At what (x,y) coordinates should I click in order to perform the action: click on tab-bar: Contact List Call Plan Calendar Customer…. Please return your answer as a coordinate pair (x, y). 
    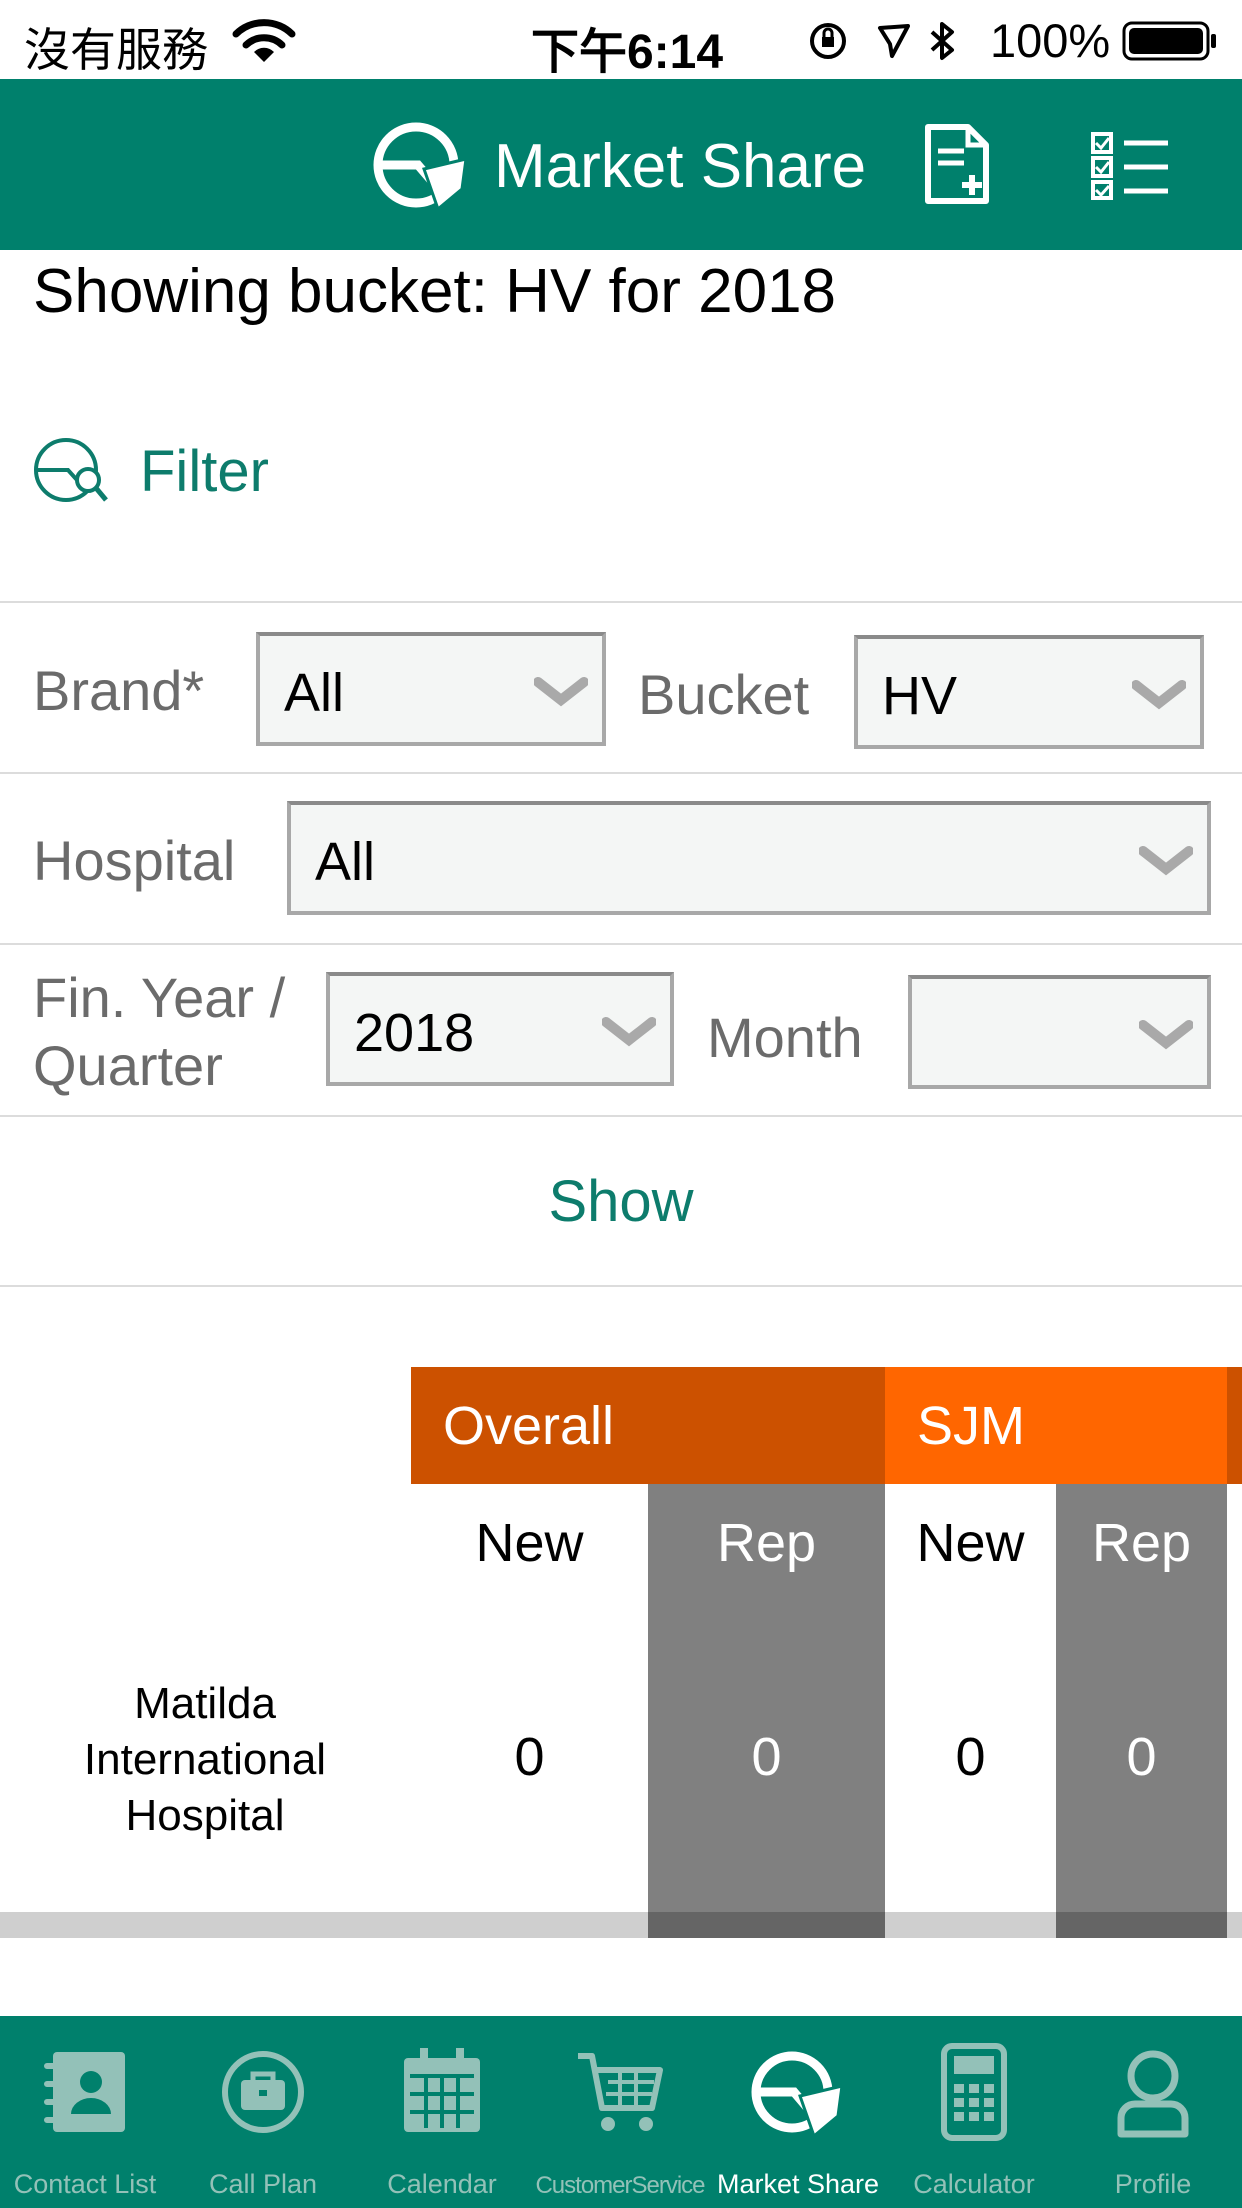
    Looking at the image, I should click on (621, 2112).